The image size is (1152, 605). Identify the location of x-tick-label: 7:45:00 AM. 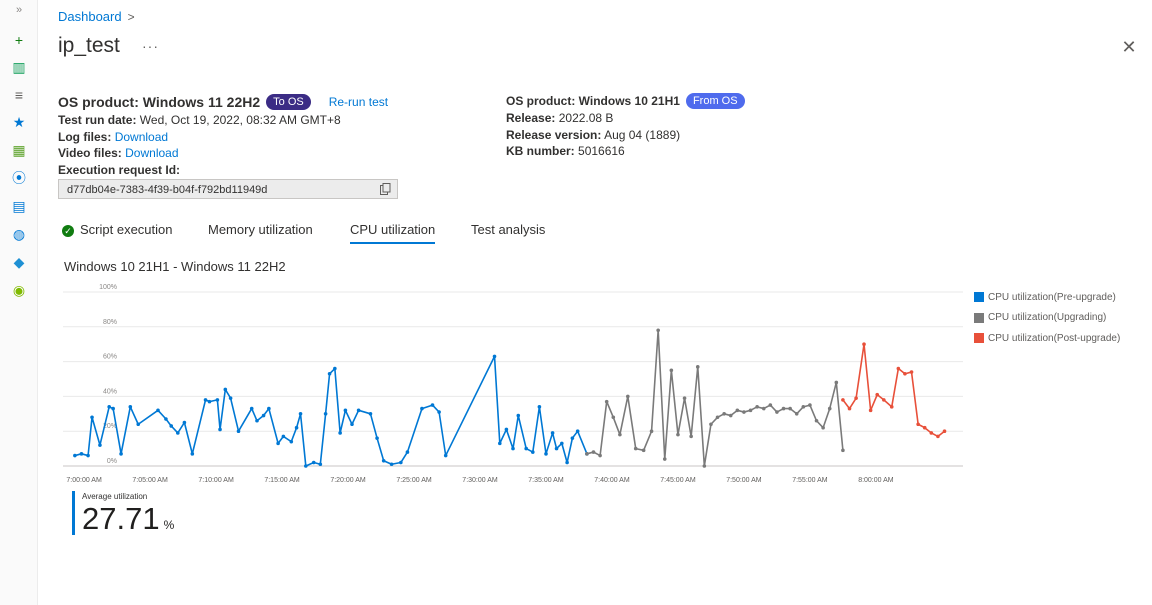
(678, 480).